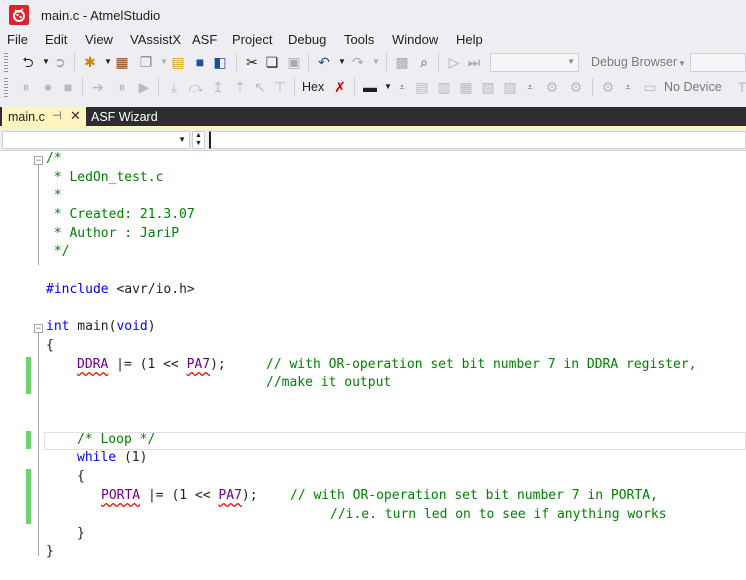 This screenshot has height=580, width=746. I want to click on save-icon: ■, so click(200, 62).